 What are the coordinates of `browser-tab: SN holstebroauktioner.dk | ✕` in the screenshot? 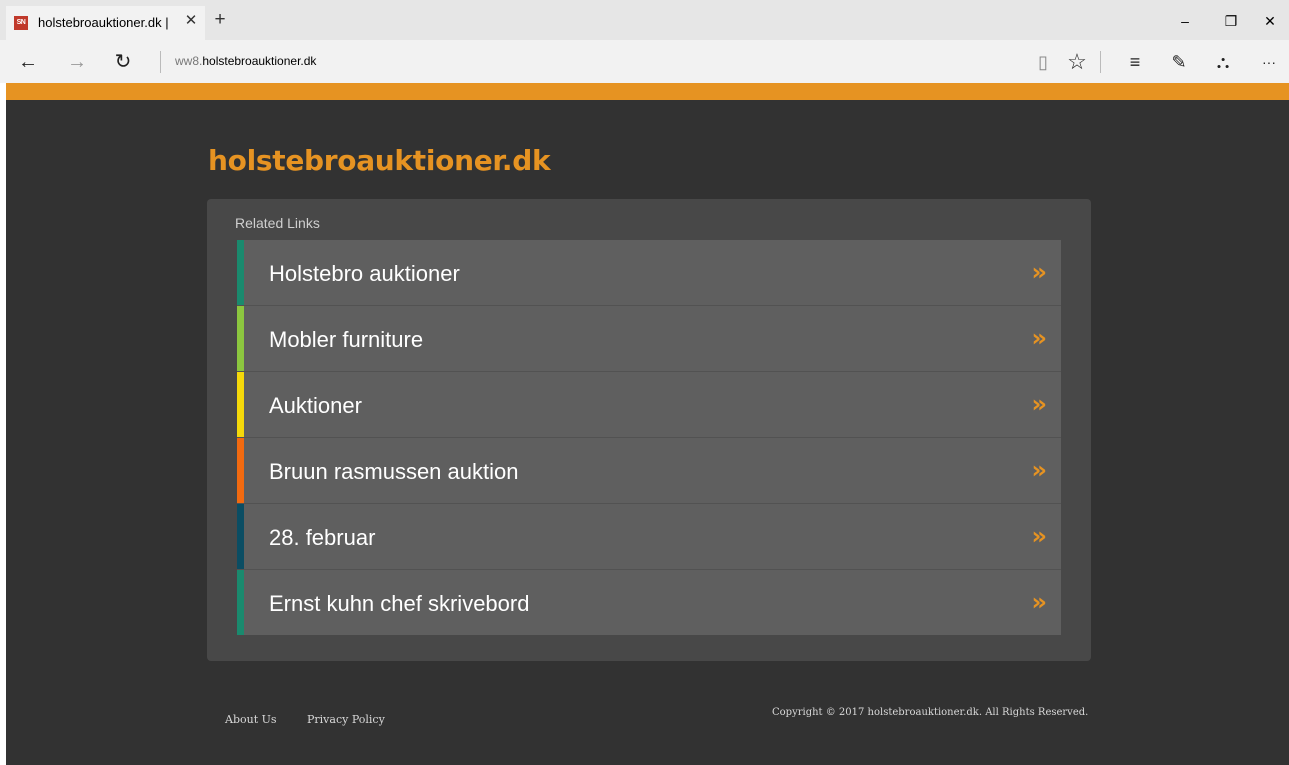 It's located at (105, 23).